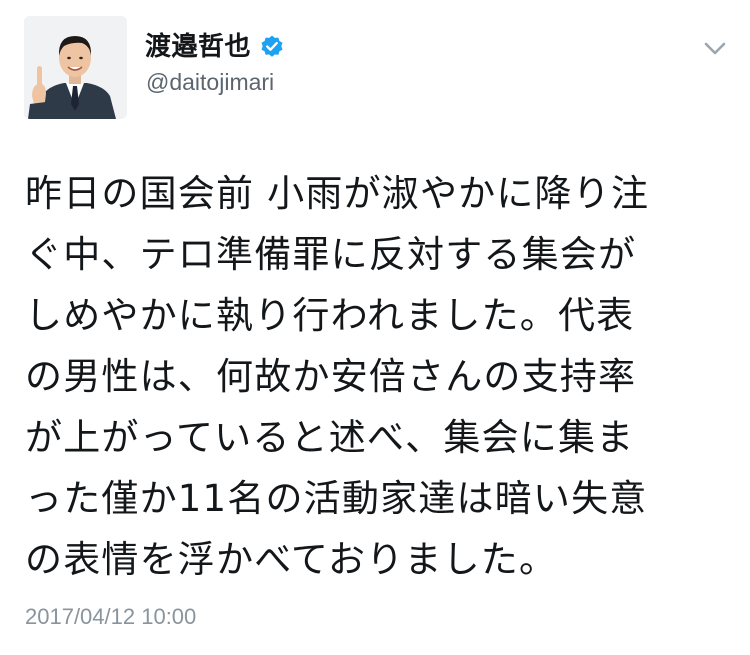  Describe the element at coordinates (330, 315) in the screenshot. I see `tweet-text-line: しめやかに執り行われました。代表` at that location.